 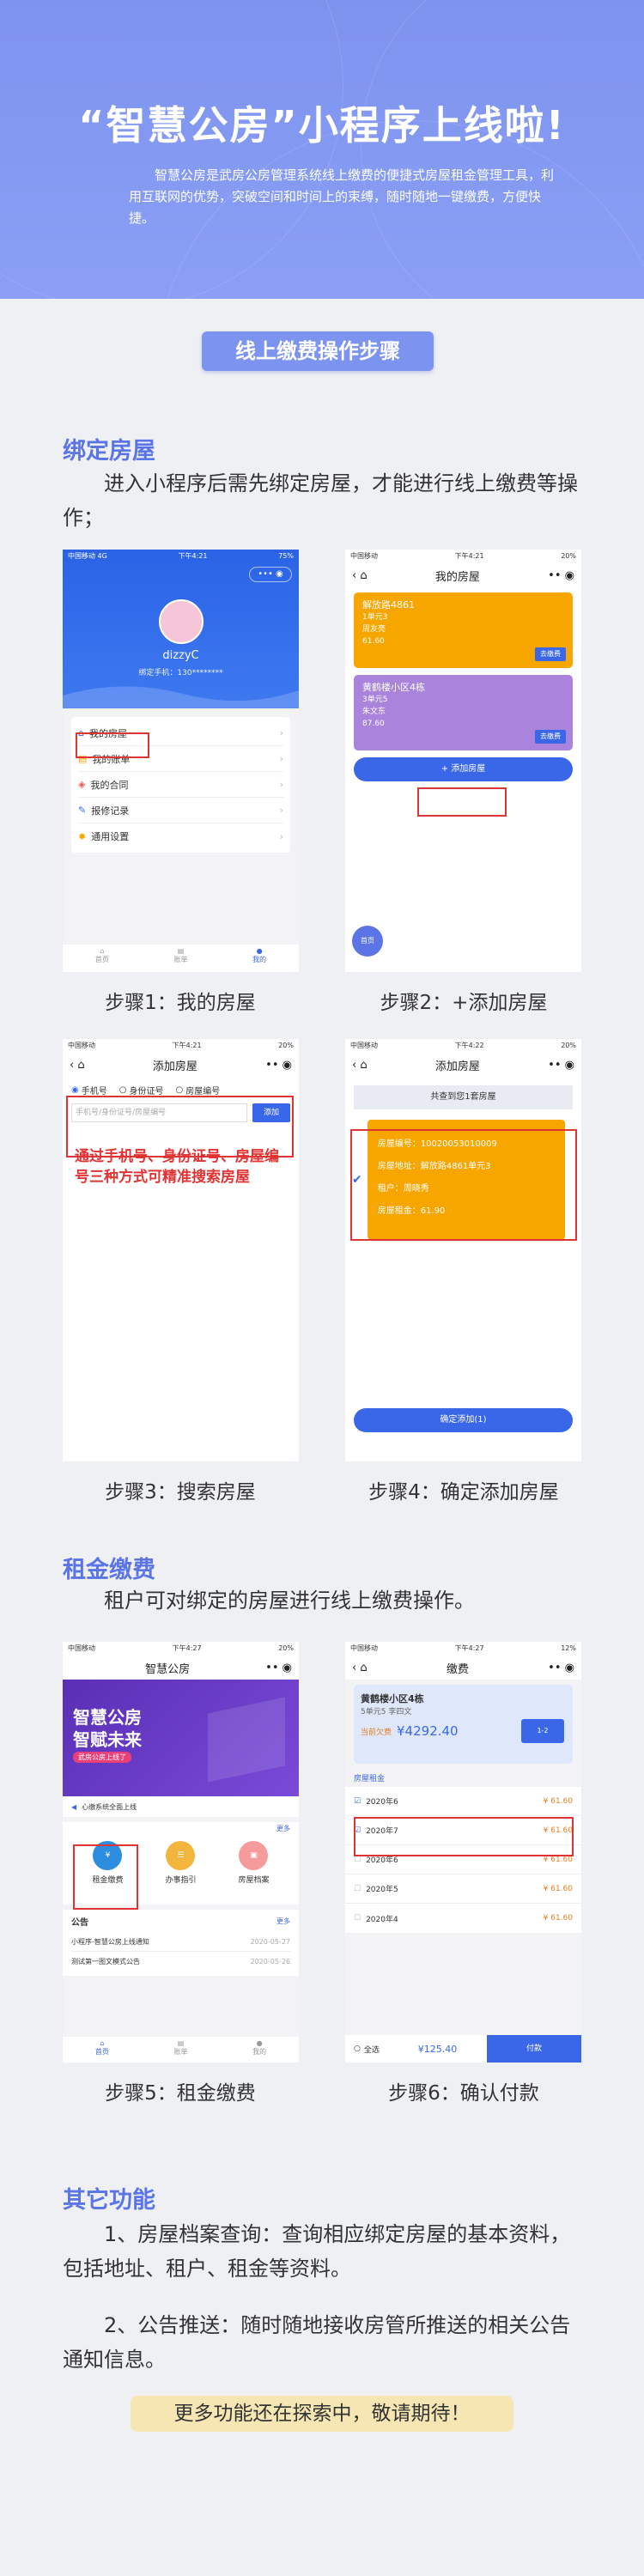 What do you see at coordinates (464, 1003) in the screenshot?
I see `caption-step2: 步骤2：+添加房屋` at bounding box center [464, 1003].